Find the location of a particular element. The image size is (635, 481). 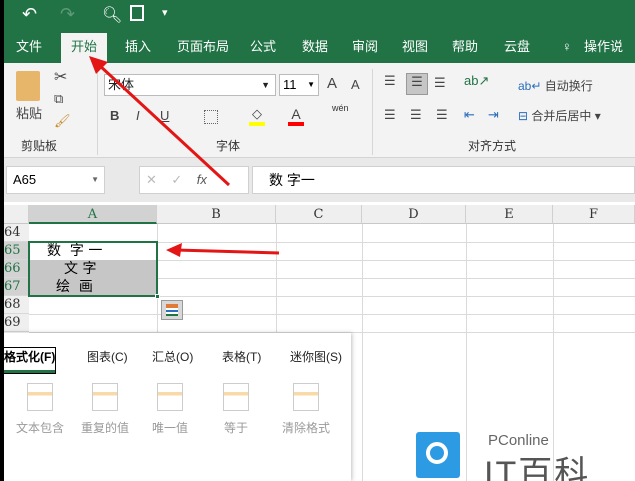

shrink-font-button: A is located at coordinates (355, 84).